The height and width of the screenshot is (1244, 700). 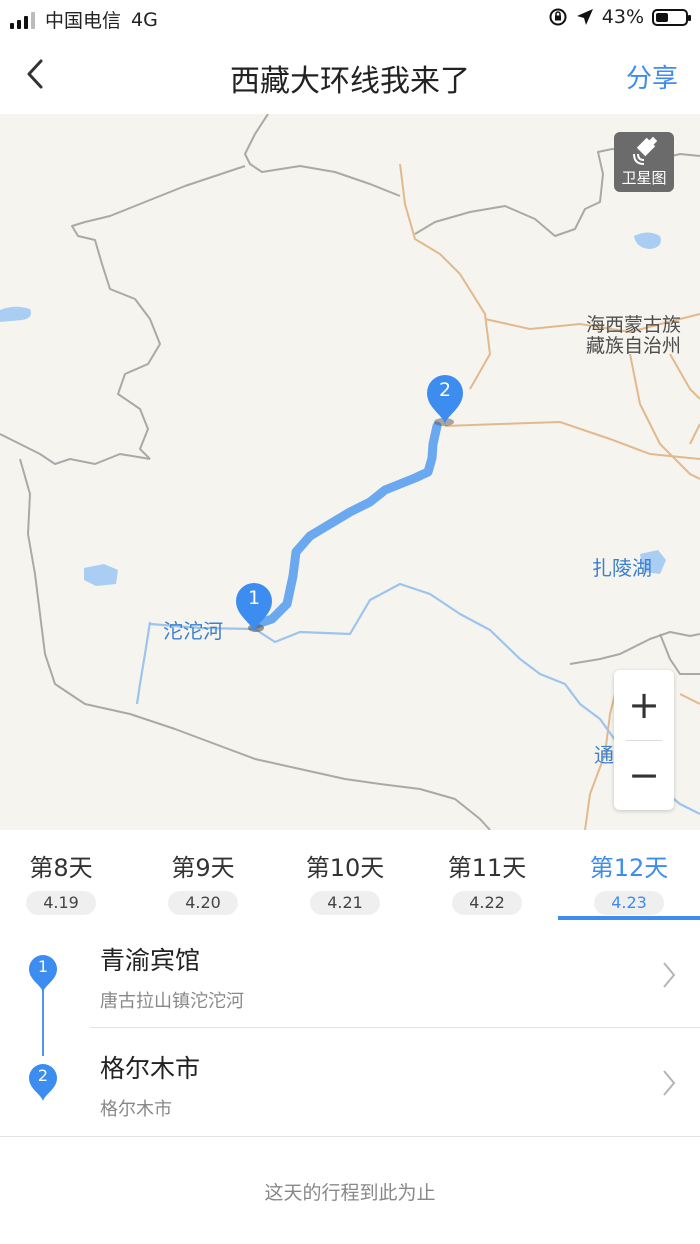 What do you see at coordinates (644, 775) in the screenshot?
I see `zoom-out-button: −` at bounding box center [644, 775].